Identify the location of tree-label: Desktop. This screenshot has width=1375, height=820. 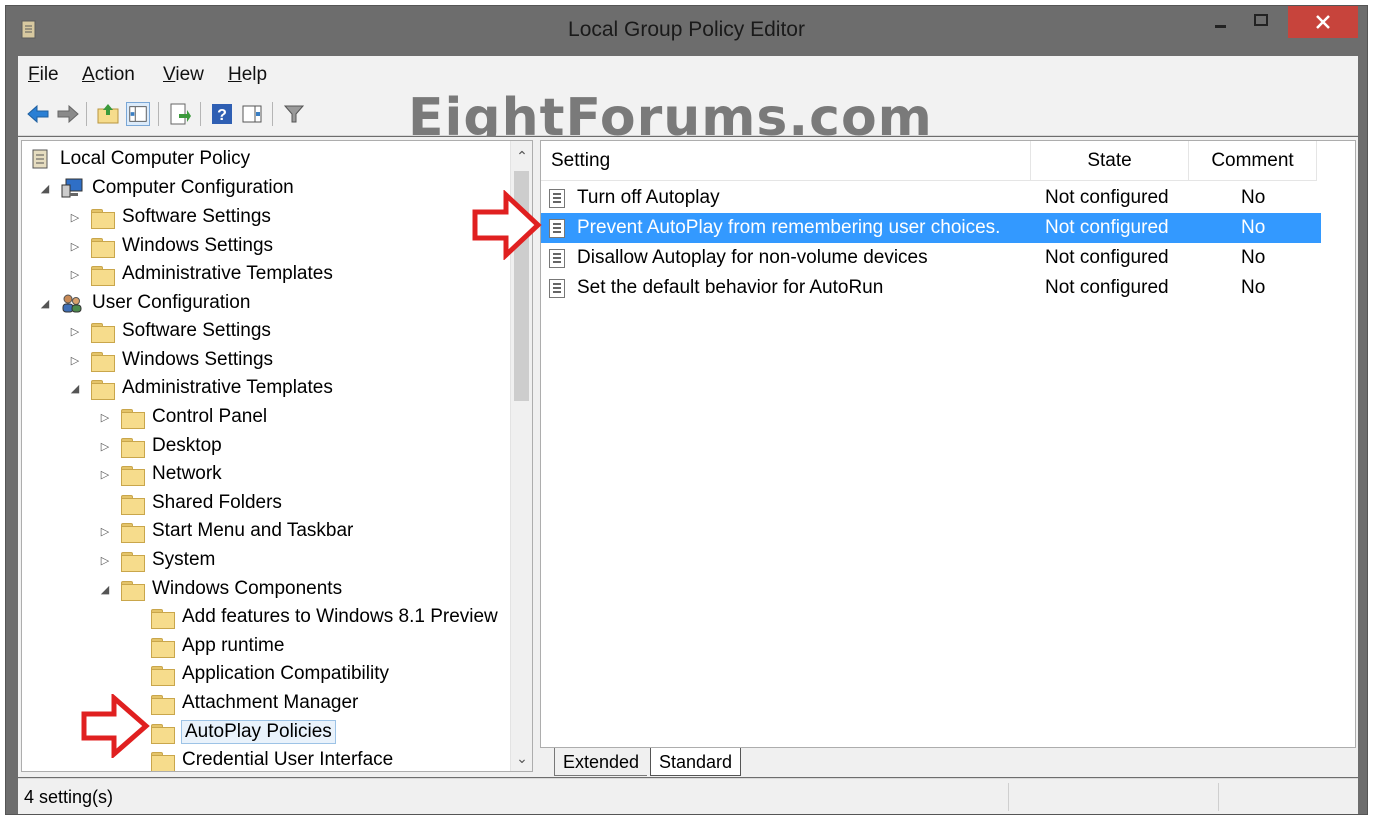
(187, 445).